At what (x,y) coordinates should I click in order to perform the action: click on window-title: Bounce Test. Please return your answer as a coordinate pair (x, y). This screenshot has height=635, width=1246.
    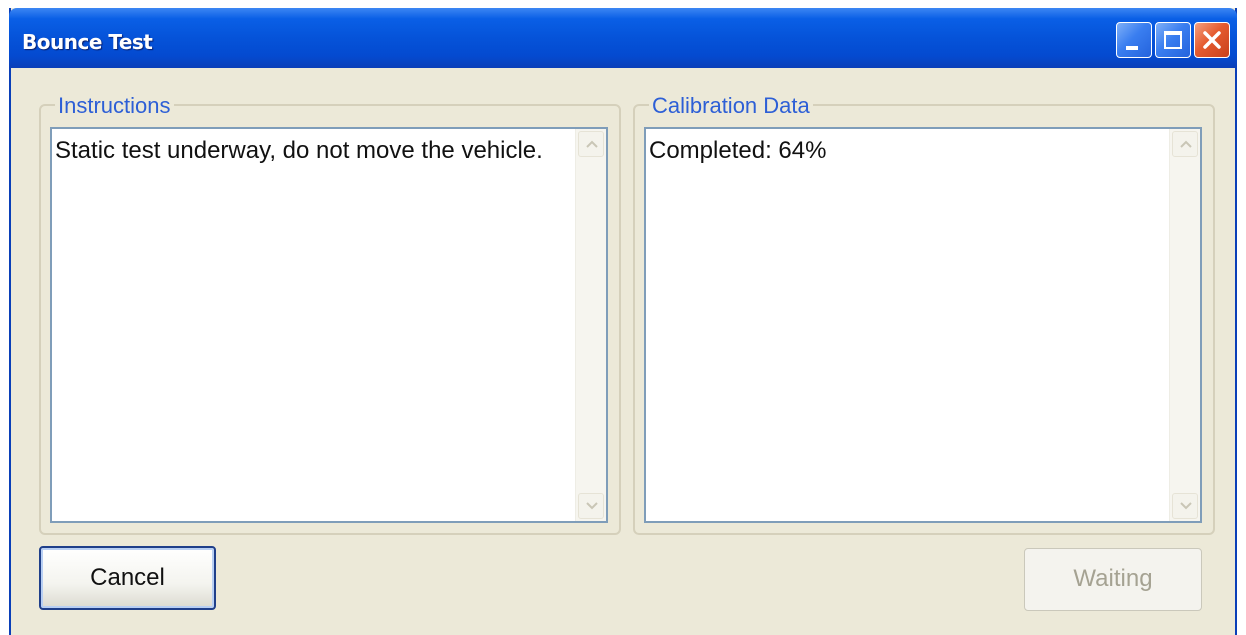
    Looking at the image, I should click on (87, 42).